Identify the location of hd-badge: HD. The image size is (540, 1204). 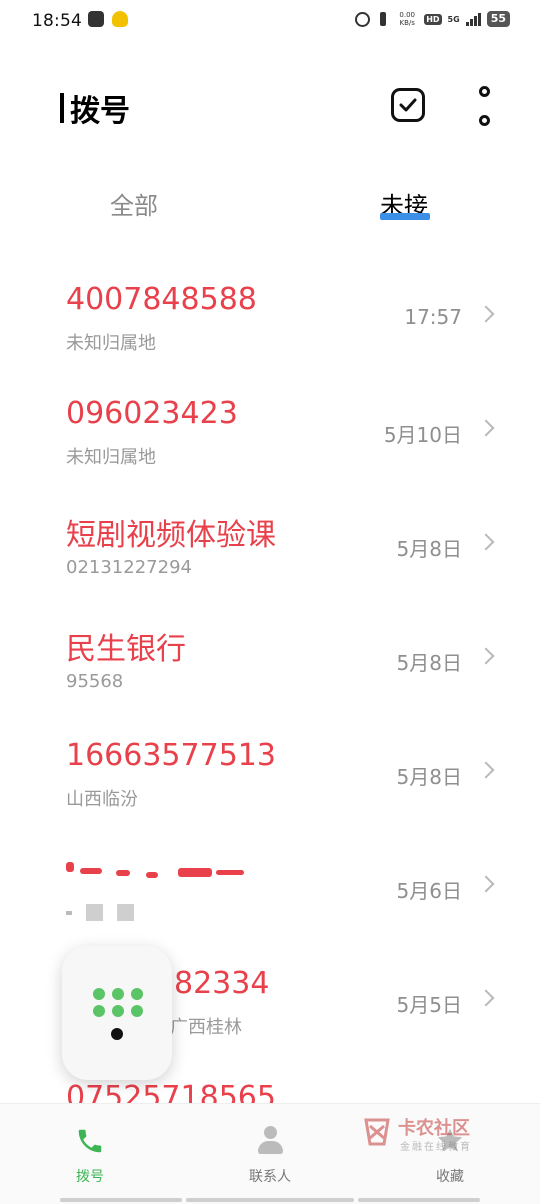
(433, 19).